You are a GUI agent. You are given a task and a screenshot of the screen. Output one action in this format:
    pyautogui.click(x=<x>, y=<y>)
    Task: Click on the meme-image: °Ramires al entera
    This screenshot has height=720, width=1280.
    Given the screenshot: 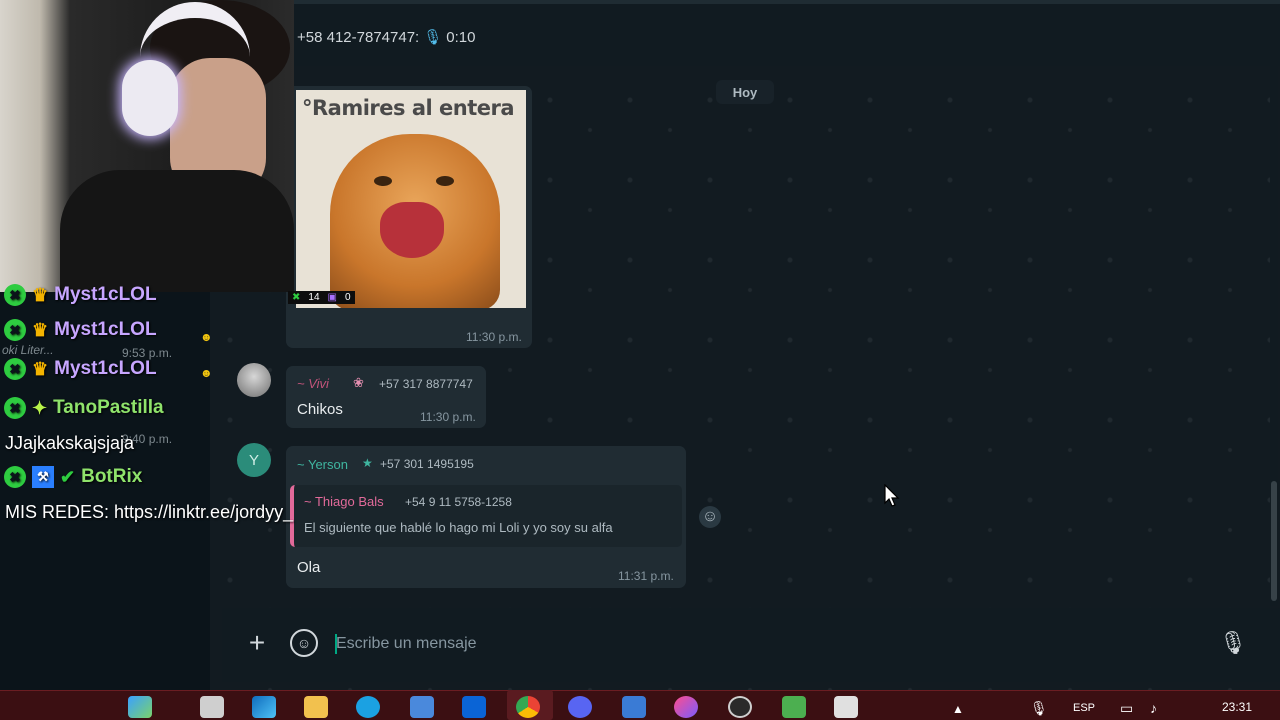 What is the action you would take?
    pyautogui.click(x=411, y=199)
    